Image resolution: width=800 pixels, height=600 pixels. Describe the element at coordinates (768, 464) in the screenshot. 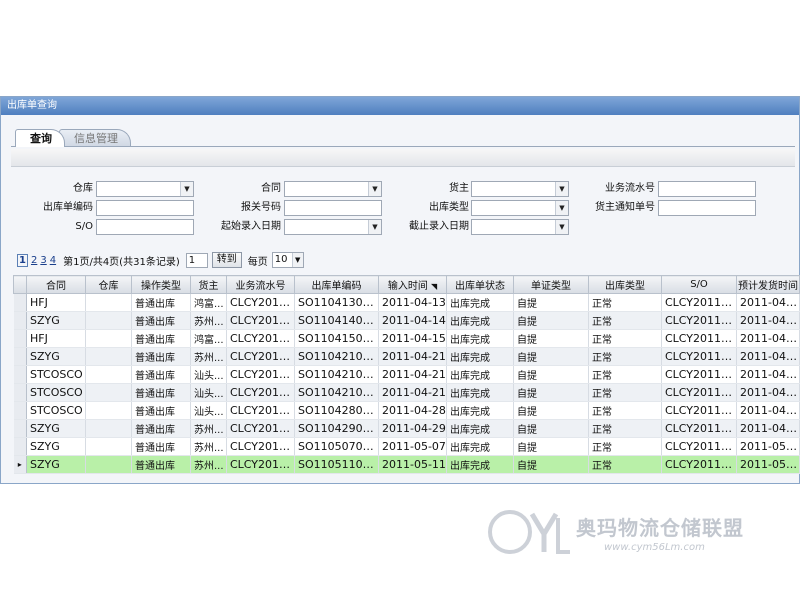

I see `cell-expected-ship-time: 2011-05-11` at that location.